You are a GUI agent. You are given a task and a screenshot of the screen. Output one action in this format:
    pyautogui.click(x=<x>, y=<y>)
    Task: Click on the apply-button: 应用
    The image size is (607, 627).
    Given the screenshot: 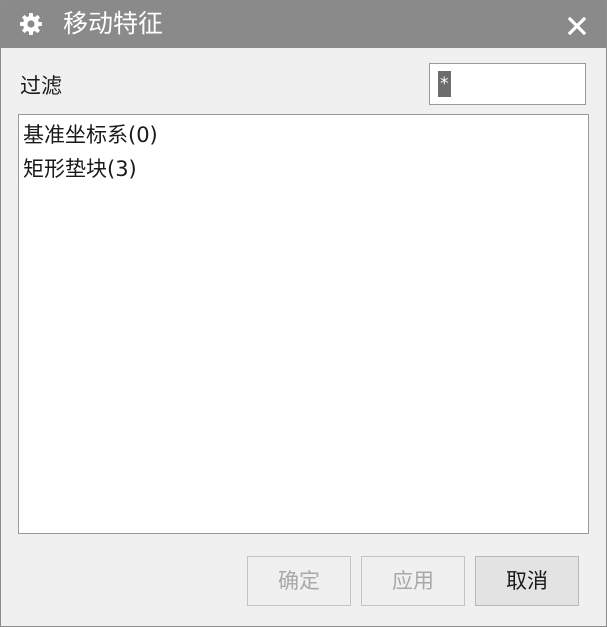 What is the action you would take?
    pyautogui.click(x=413, y=581)
    